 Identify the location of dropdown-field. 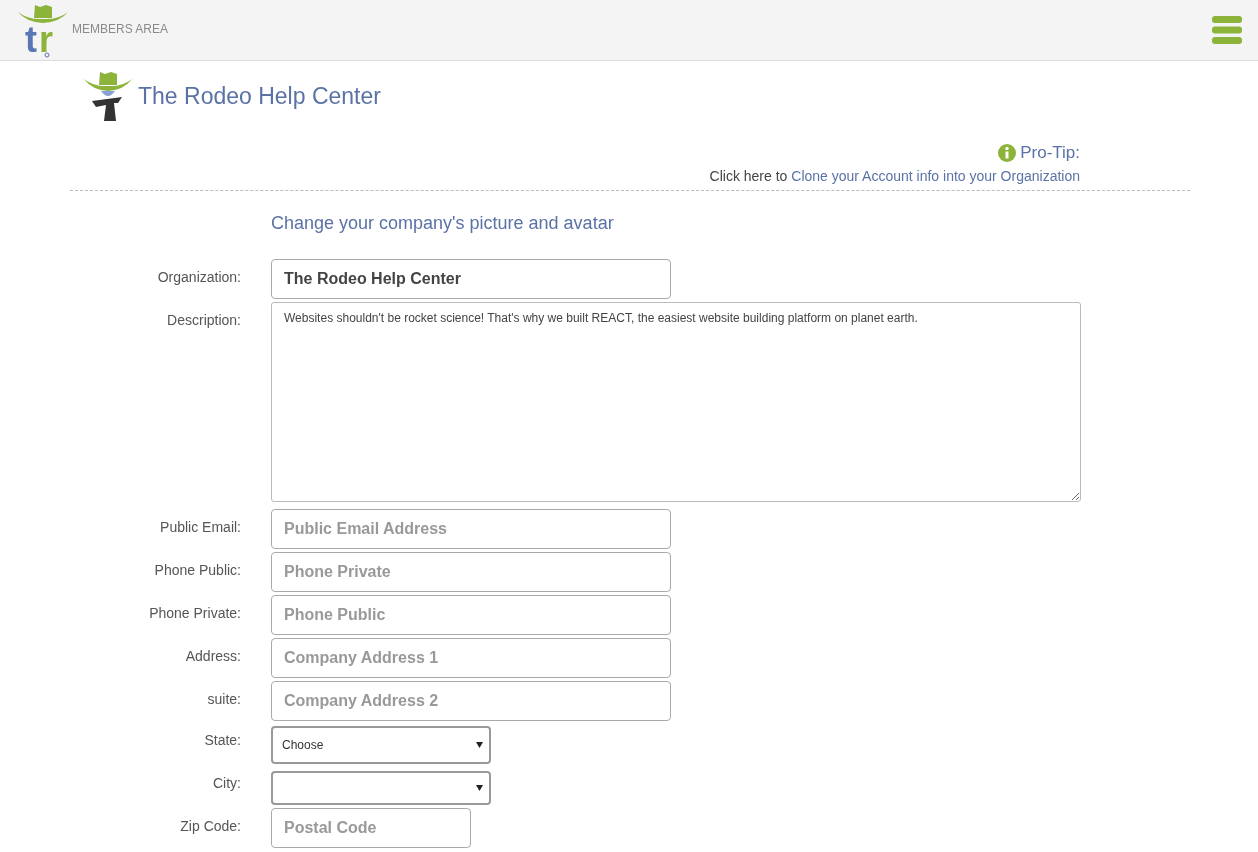
(381, 788).